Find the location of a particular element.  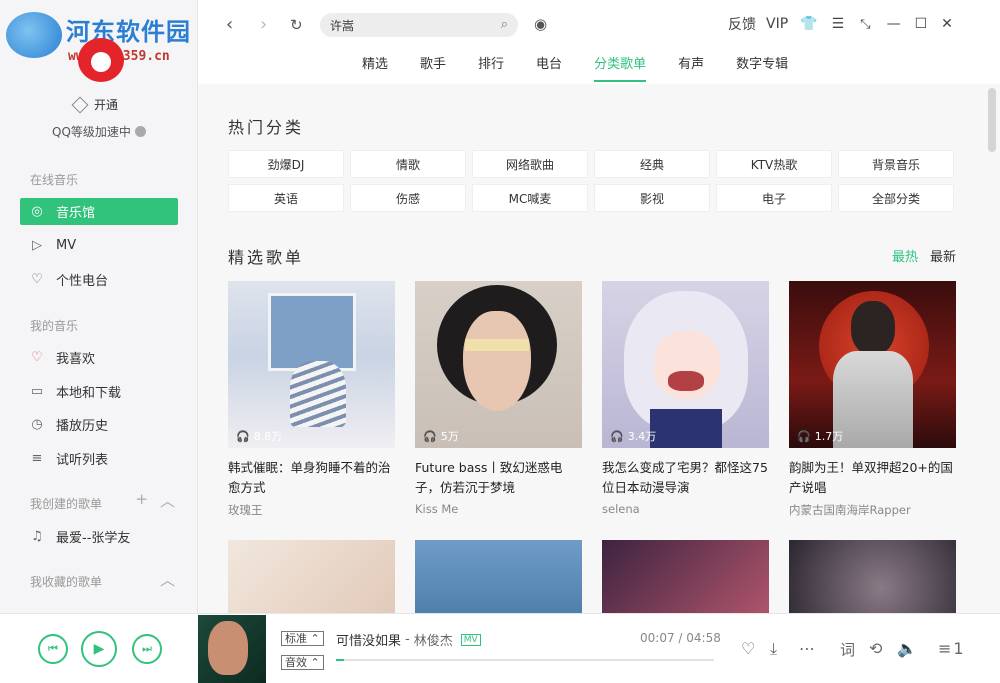

like-icon: ♡ is located at coordinates (748, 648).